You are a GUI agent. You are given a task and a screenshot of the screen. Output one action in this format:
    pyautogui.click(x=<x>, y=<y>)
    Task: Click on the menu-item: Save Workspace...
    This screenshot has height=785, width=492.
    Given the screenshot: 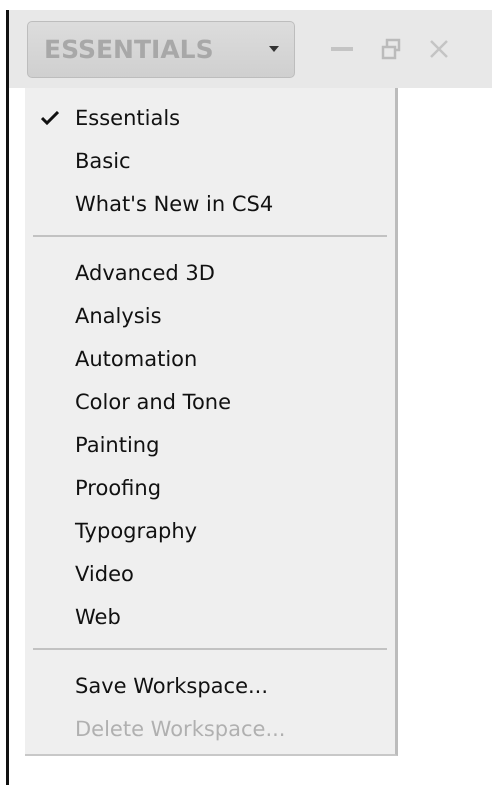 What is the action you would take?
    pyautogui.click(x=210, y=685)
    